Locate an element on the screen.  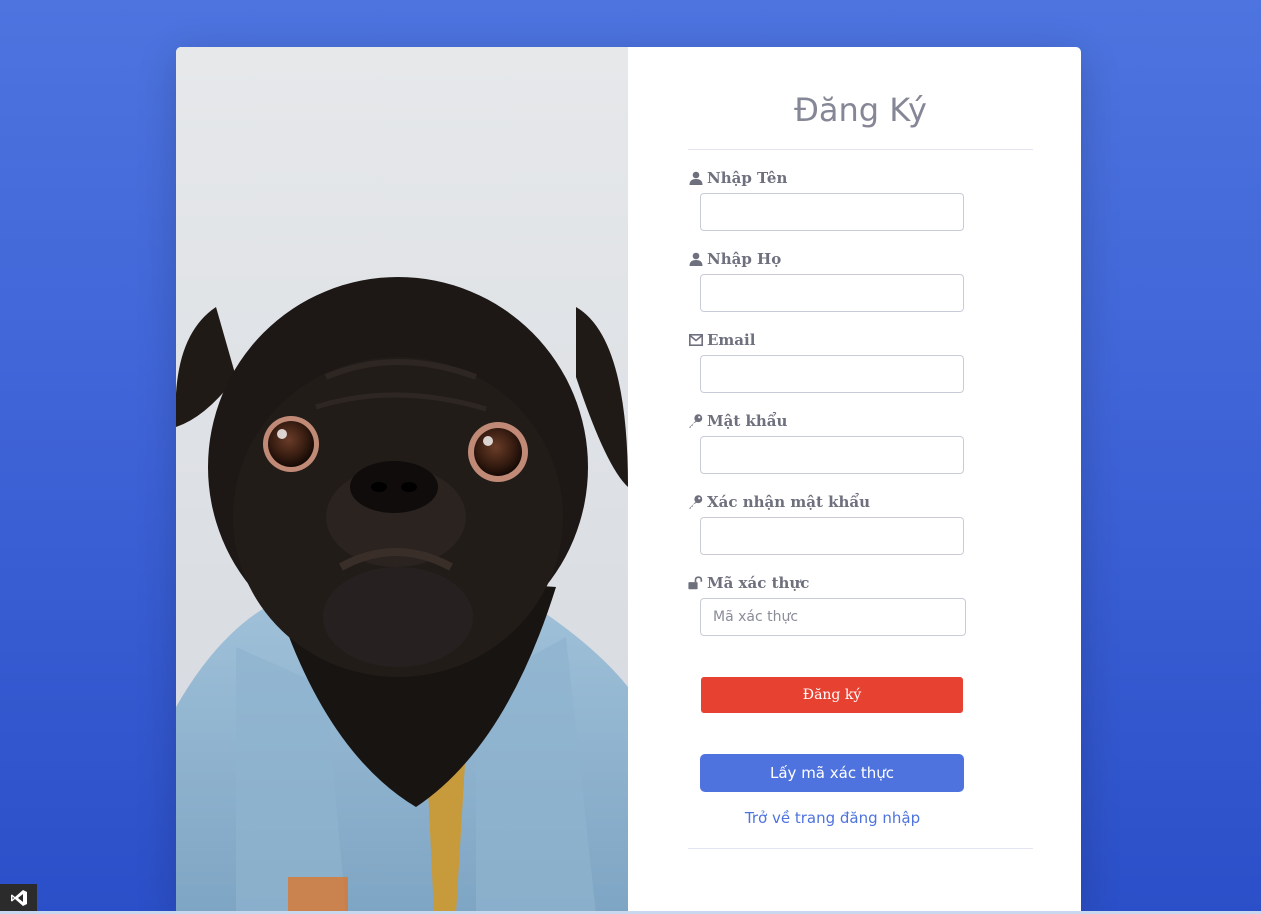
visual-studio-icon is located at coordinates (18, 897).